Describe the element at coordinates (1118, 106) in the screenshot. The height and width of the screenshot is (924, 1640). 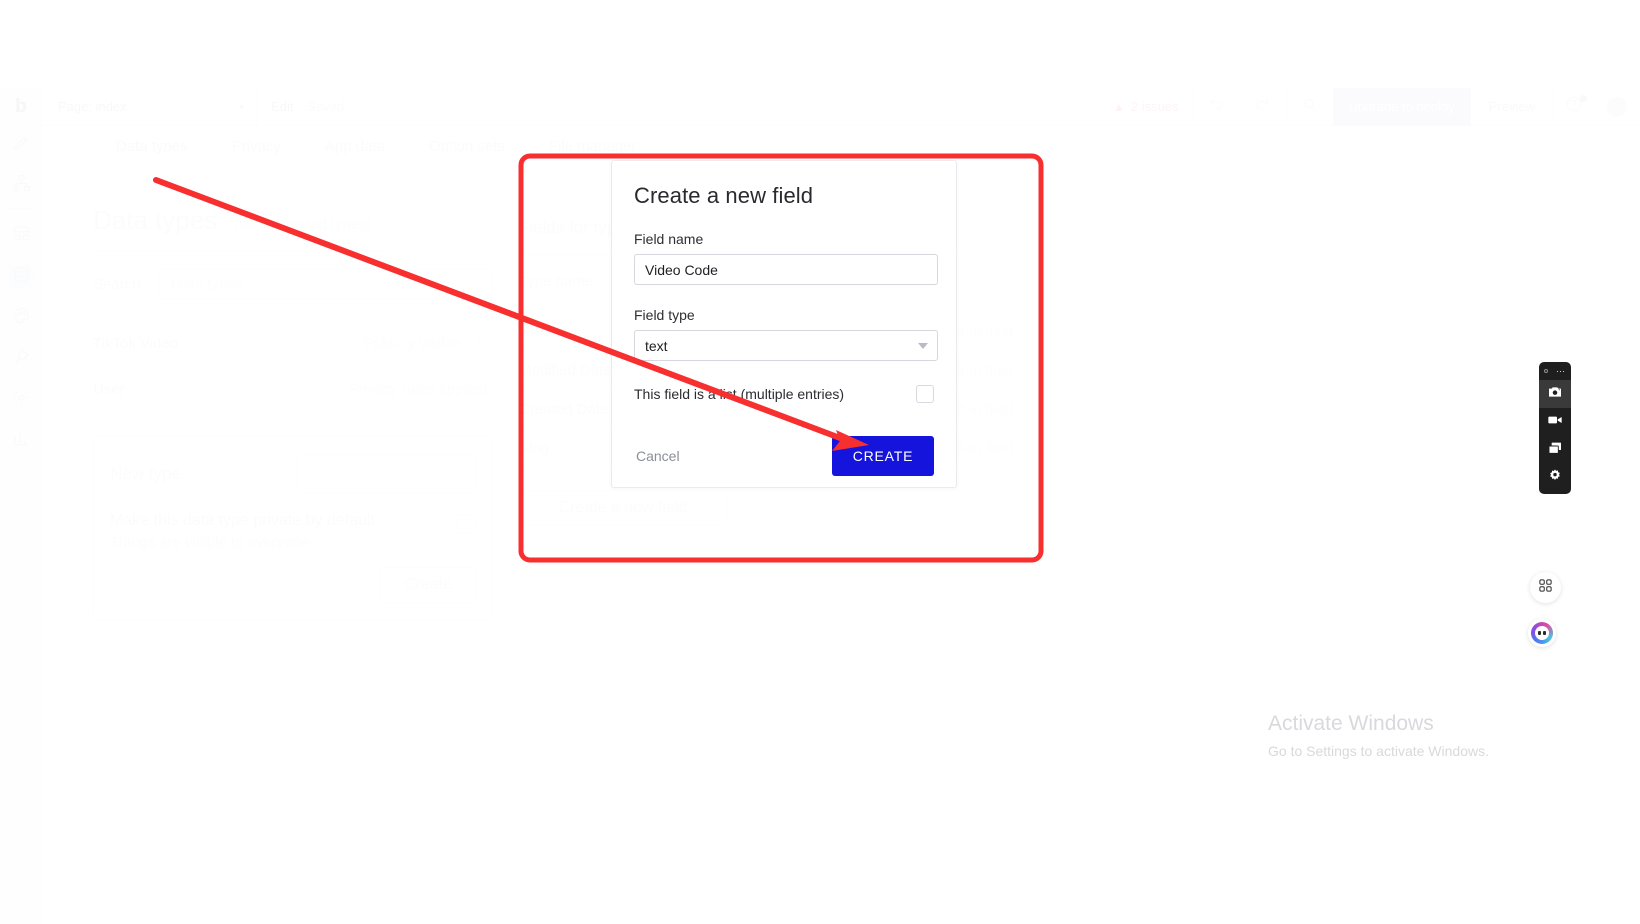
I see `warning-triangle-icon: ▲` at that location.